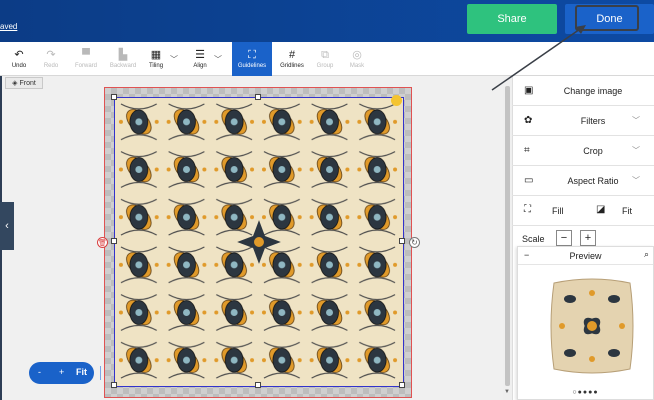 This screenshot has width=654, height=400. What do you see at coordinates (39, 372) in the screenshot?
I see `zoom-out-button: -` at bounding box center [39, 372].